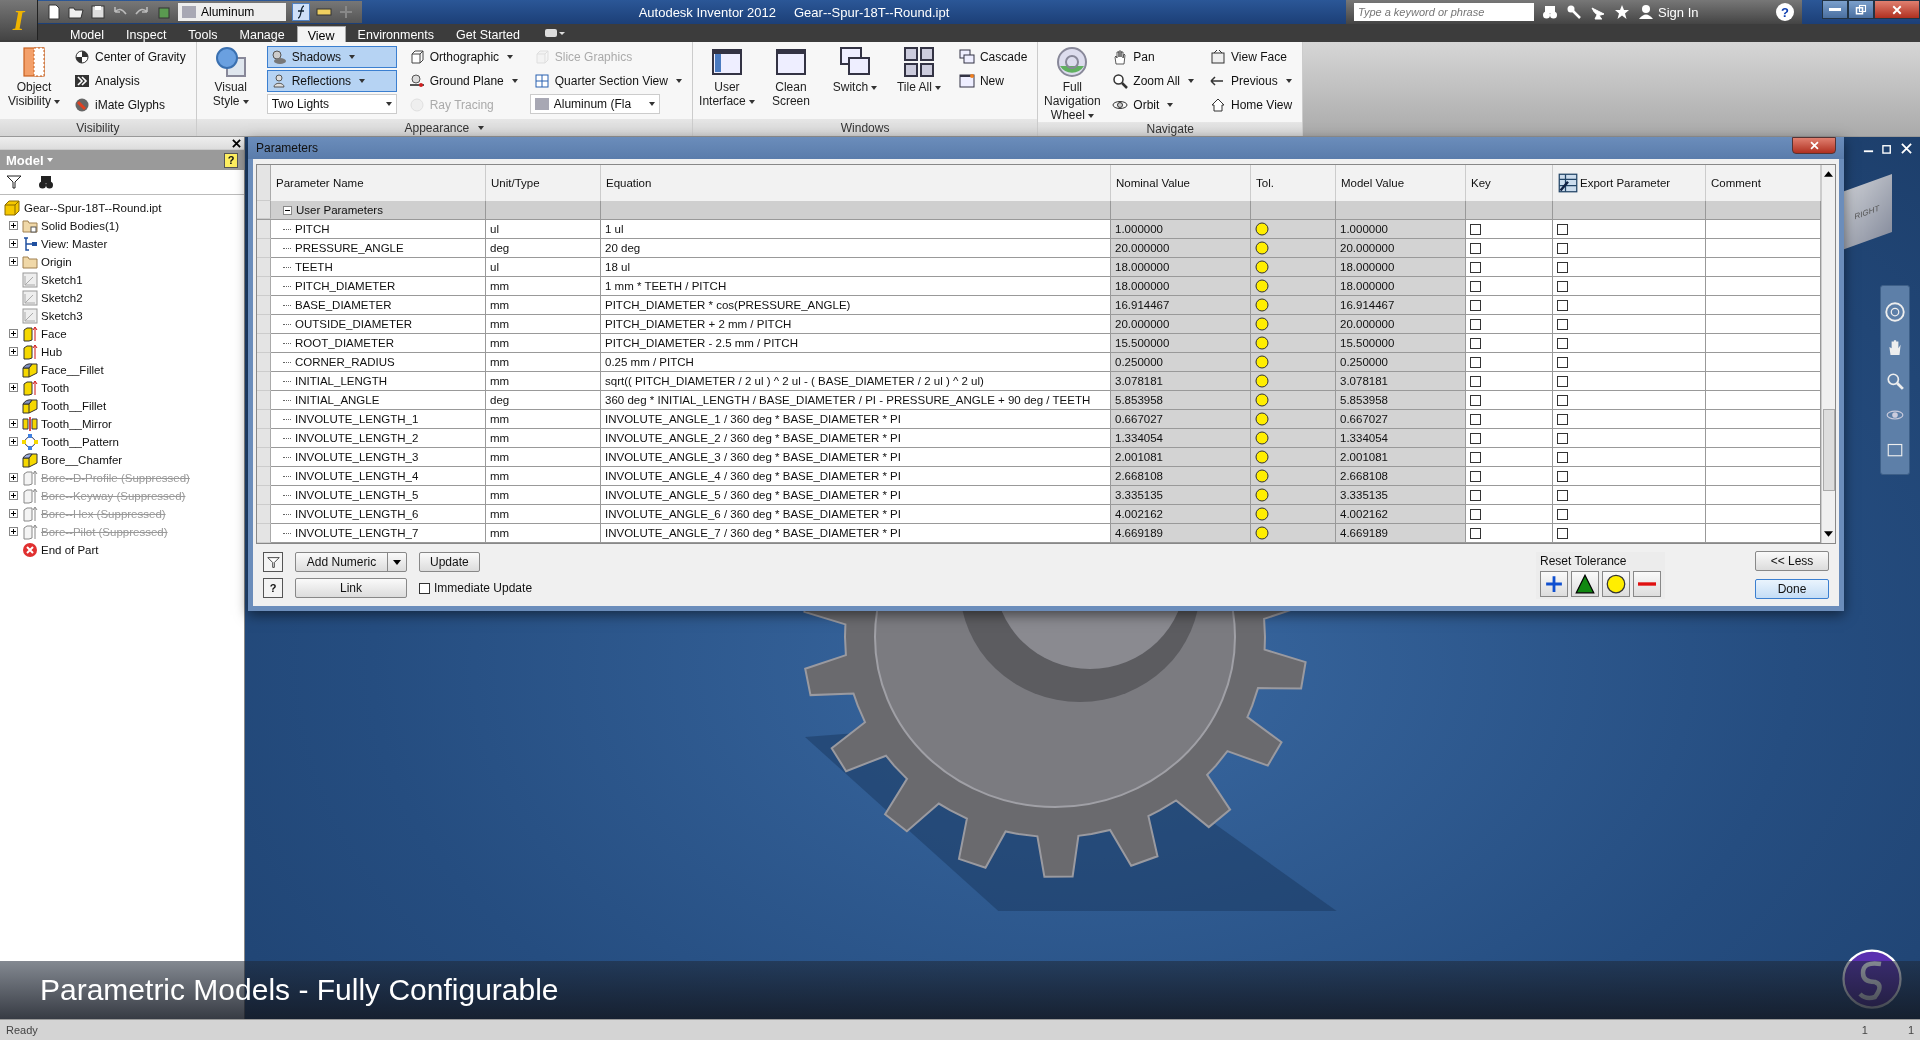 The width and height of the screenshot is (1920, 1040). Describe the element at coordinates (378, 400) in the screenshot. I see `table-cell: INITIAL_ANGLE` at that location.